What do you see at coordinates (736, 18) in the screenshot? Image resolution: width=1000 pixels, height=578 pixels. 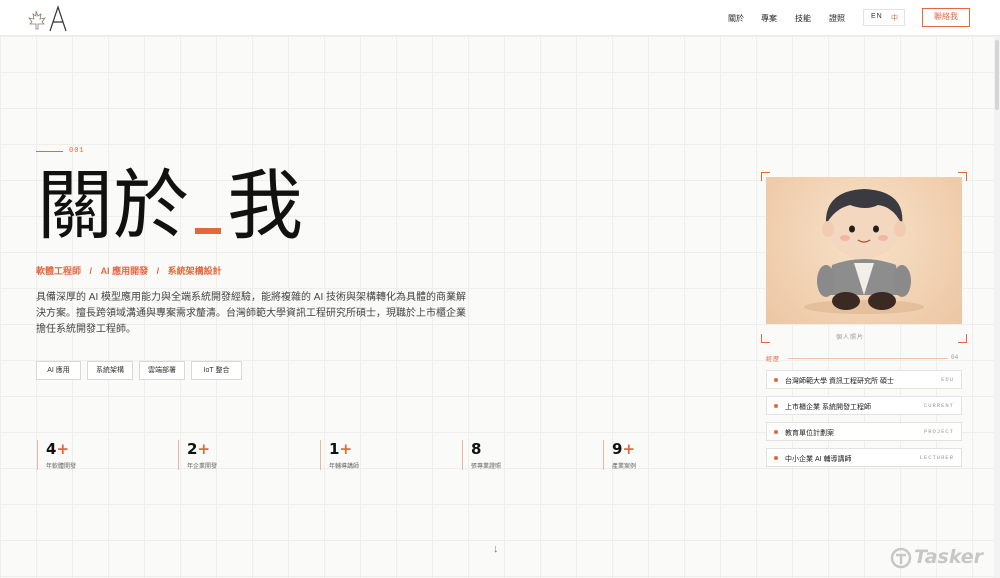 I see `nav-about: 關於` at bounding box center [736, 18].